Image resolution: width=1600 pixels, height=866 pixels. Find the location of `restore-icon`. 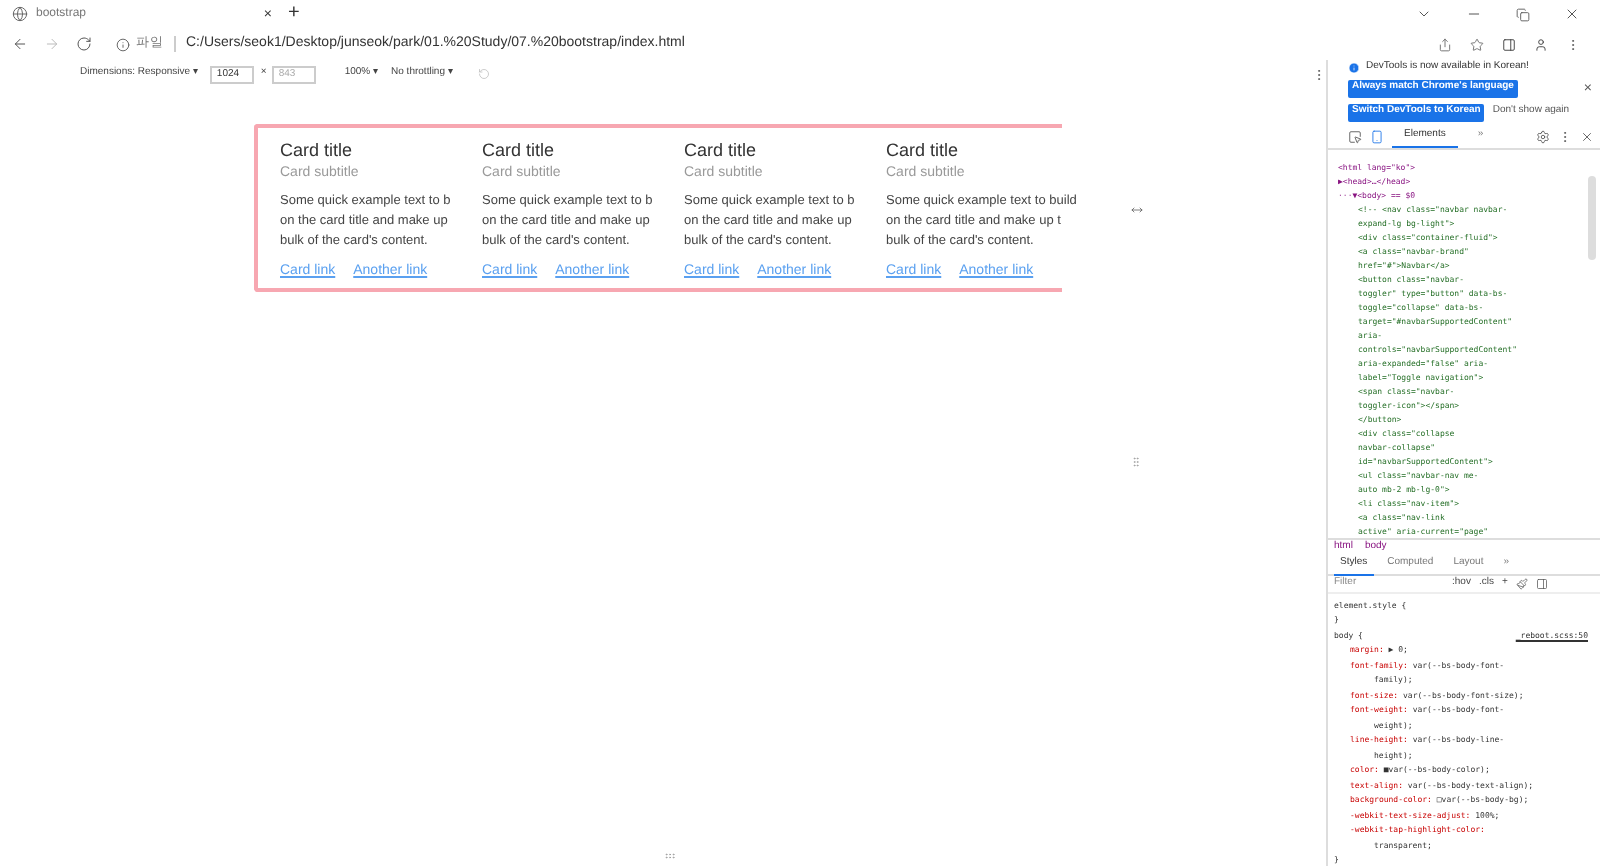

restore-icon is located at coordinates (1523, 14).